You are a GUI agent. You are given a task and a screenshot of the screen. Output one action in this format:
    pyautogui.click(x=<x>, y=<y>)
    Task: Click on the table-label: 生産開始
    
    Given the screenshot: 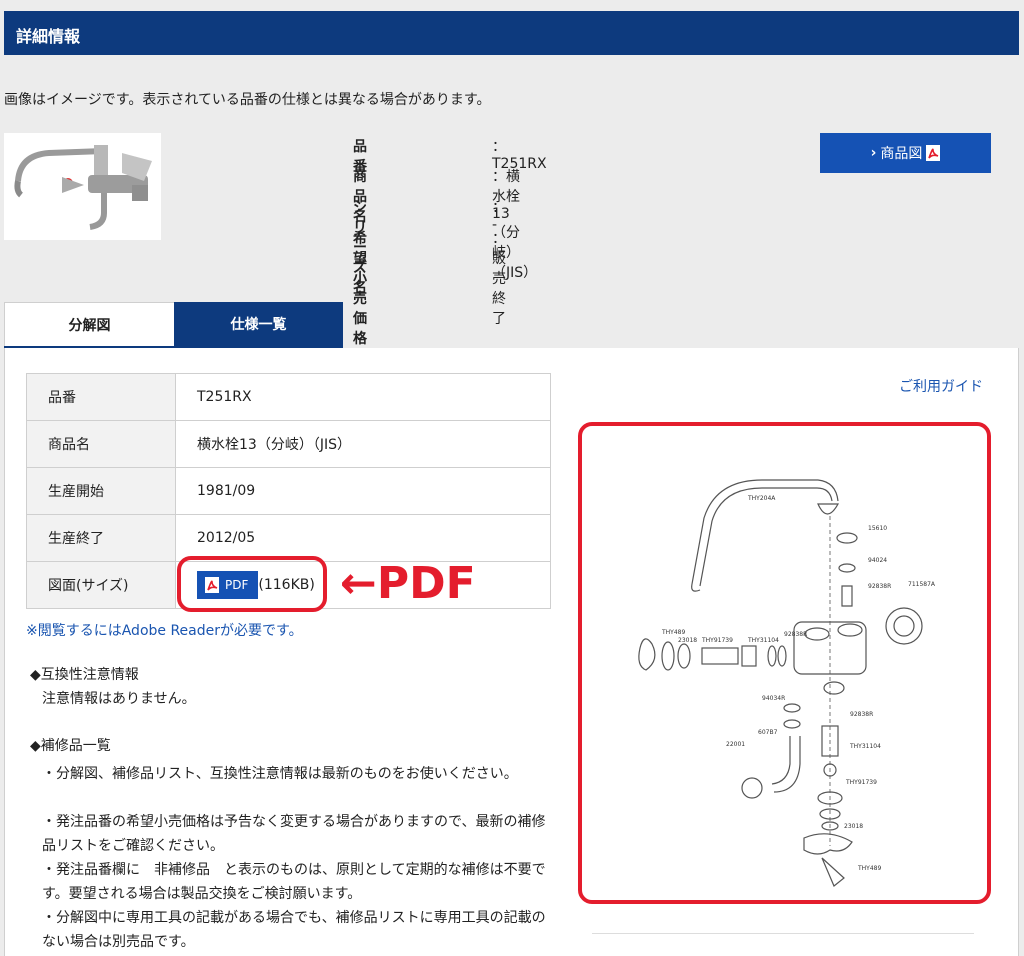 What is the action you would take?
    pyautogui.click(x=101, y=491)
    